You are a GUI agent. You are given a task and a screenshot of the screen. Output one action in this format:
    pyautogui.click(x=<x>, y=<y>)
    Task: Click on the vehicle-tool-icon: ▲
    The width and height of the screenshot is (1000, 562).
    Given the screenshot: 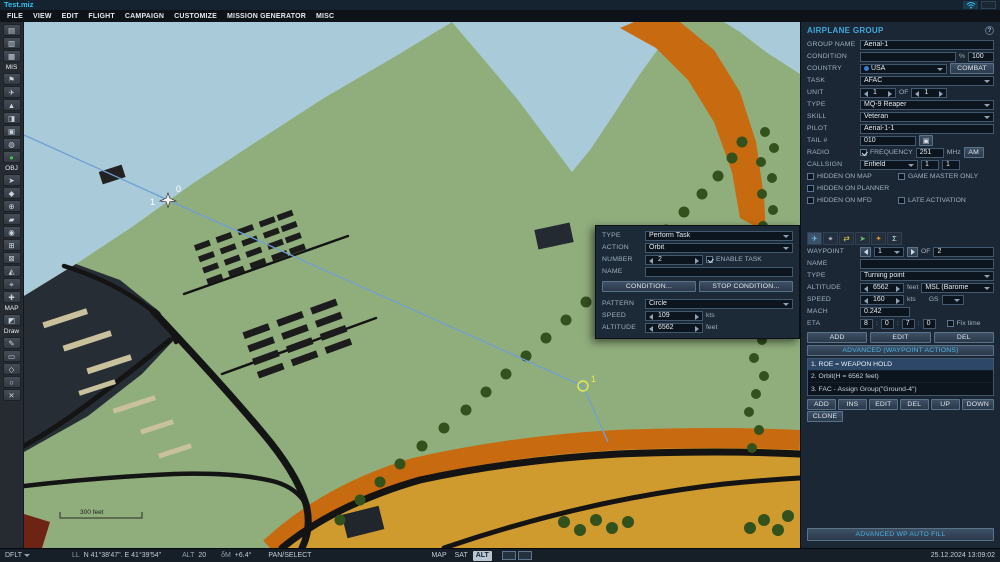 What is the action you would take?
    pyautogui.click(x=11, y=105)
    